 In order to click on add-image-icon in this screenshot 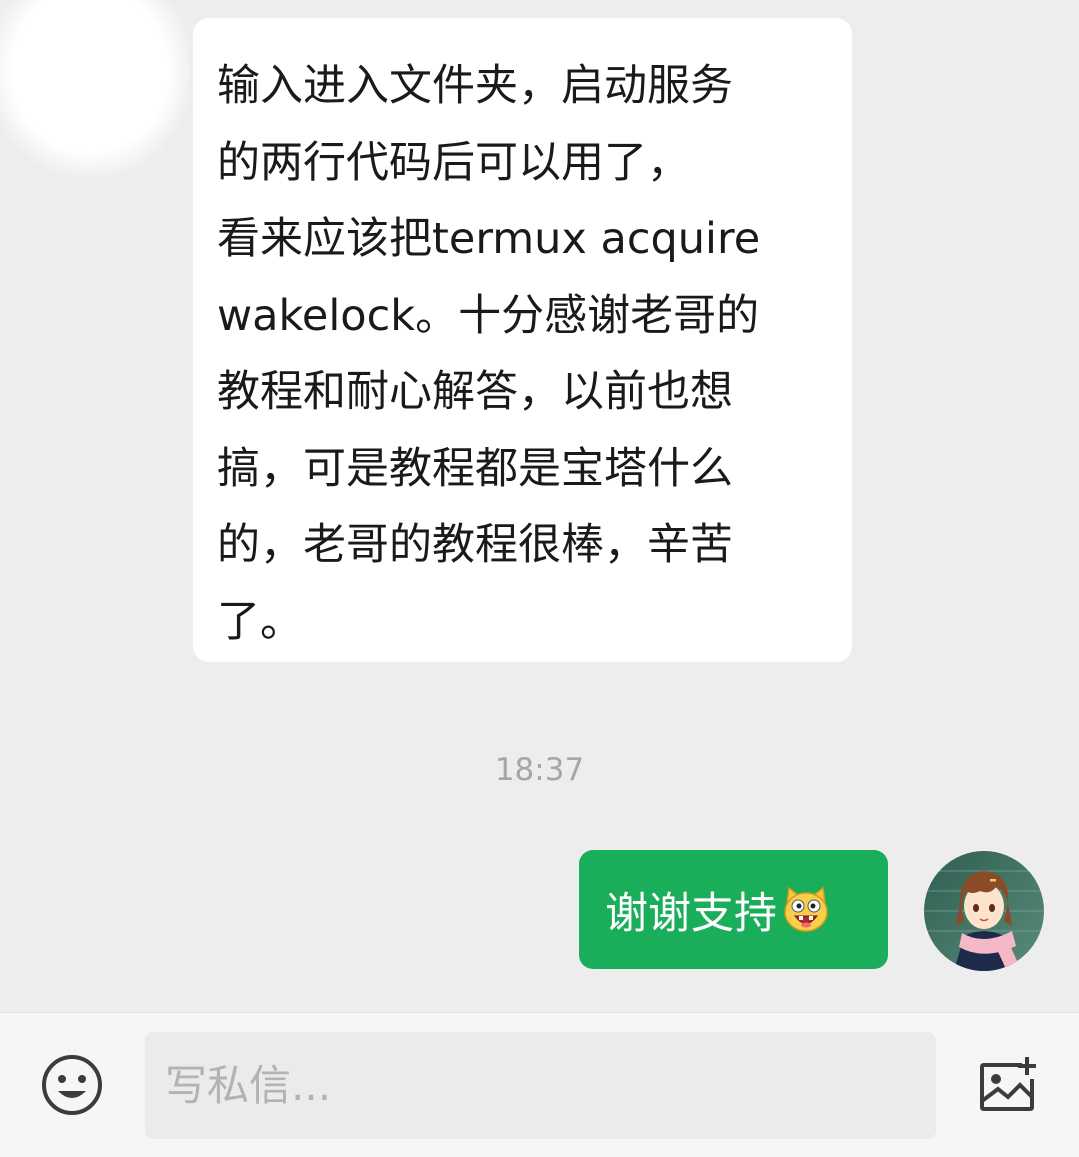, I will do `click(1008, 1085)`.